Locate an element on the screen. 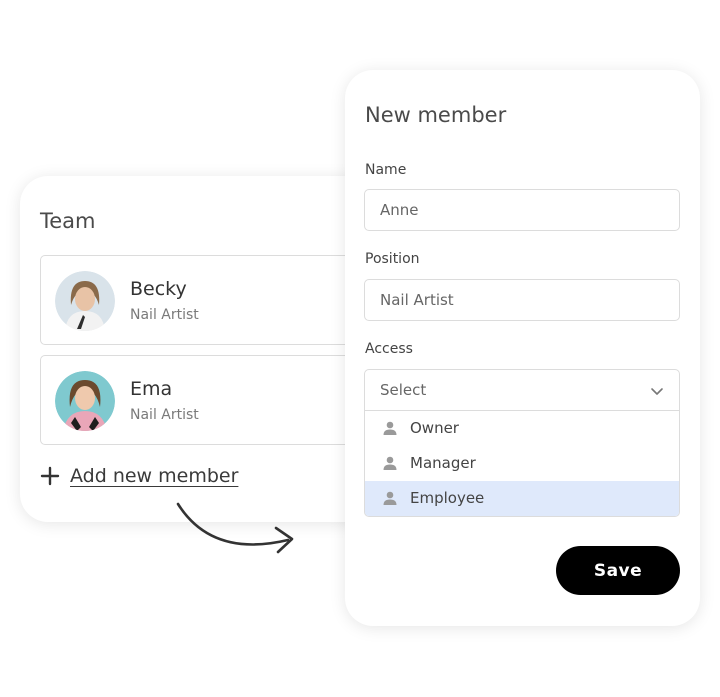 The image size is (720, 697). form-title: New member is located at coordinates (436, 115).